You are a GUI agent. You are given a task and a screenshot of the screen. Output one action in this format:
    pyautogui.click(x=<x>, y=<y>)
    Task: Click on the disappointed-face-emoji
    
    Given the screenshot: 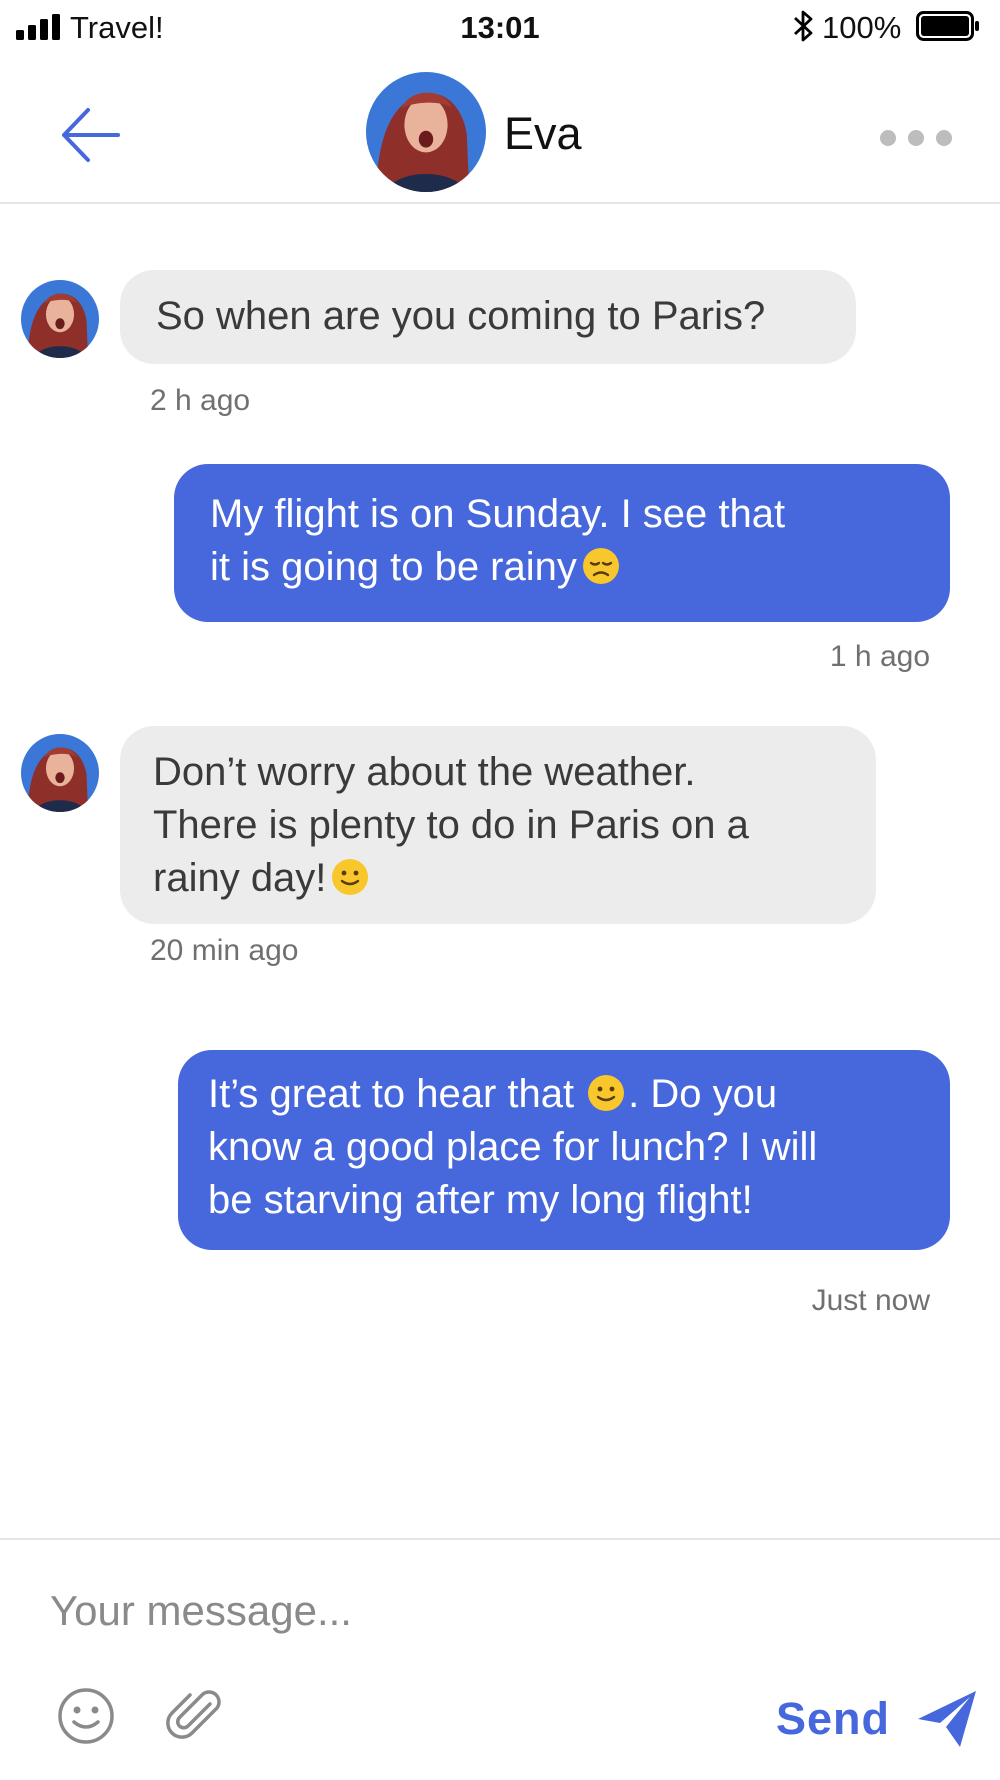 What is the action you would take?
    pyautogui.click(x=601, y=566)
    